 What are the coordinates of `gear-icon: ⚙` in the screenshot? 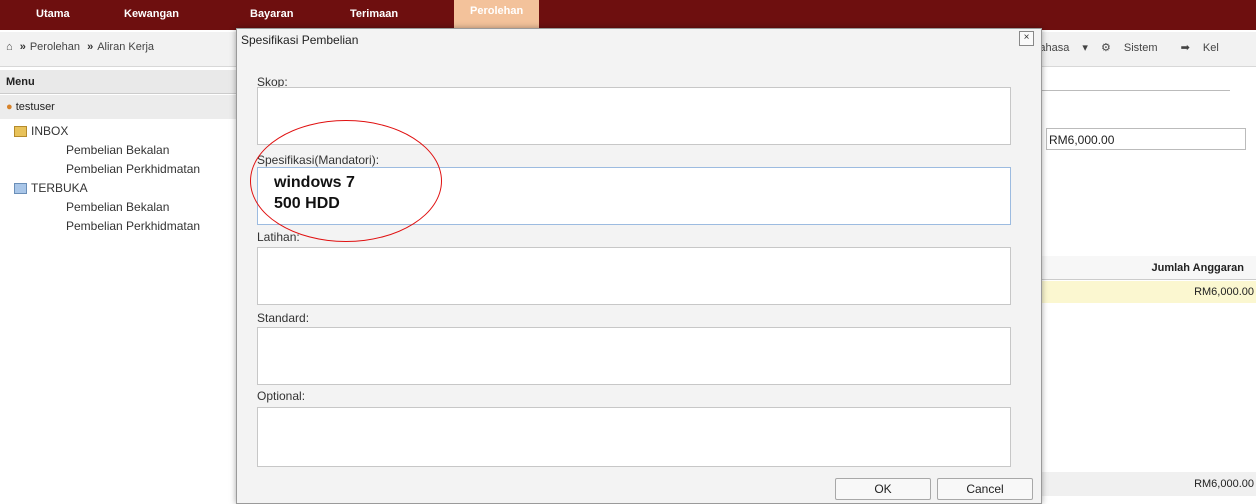 It's located at (1105, 48).